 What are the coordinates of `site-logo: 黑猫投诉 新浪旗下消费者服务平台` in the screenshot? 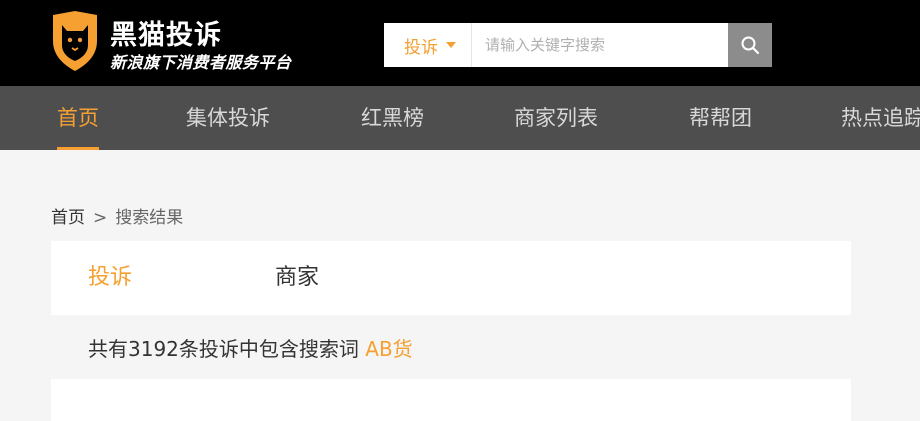 It's located at (190, 42).